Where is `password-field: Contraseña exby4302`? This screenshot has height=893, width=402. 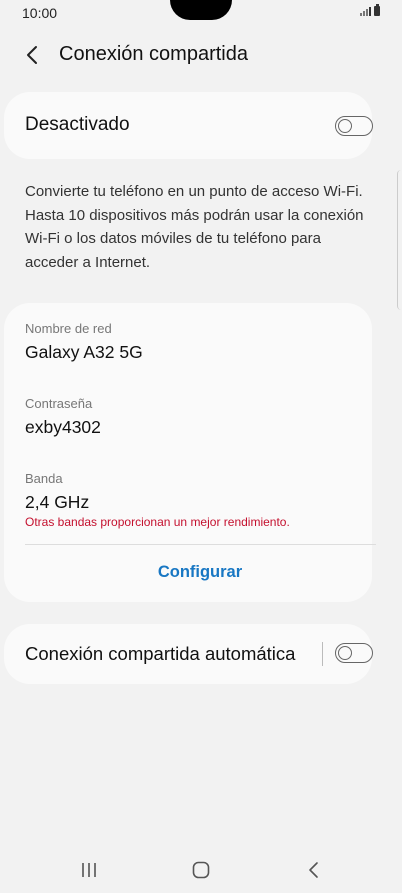 password-field: Contraseña exby4302 is located at coordinates (63, 417).